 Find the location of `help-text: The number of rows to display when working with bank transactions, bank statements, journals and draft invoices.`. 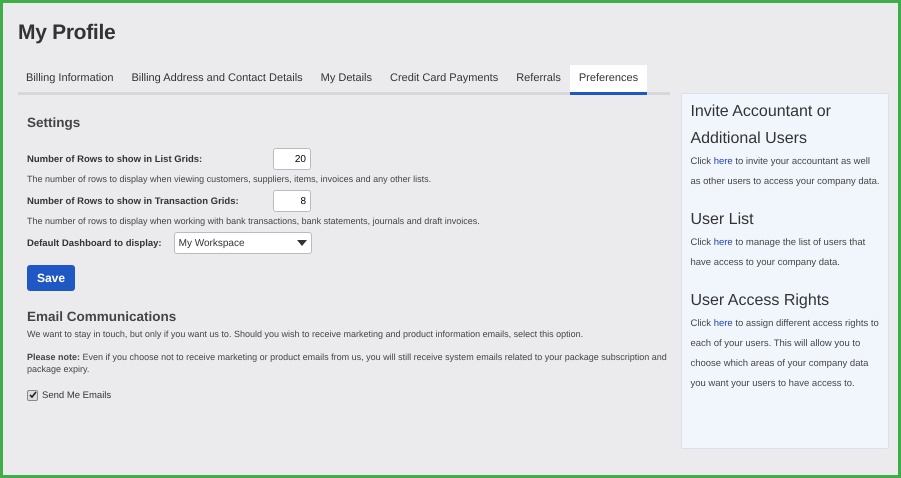

help-text: The number of rows to display when working with bank transactions, bank statements, journals and draft invoices. is located at coordinates (254, 221).